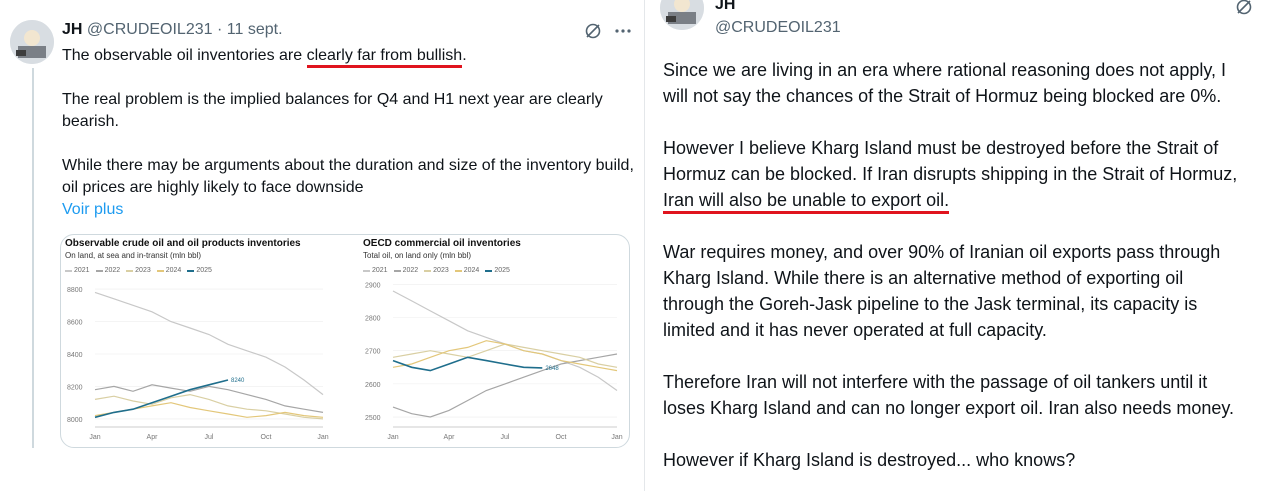  What do you see at coordinates (373, 352) in the screenshot?
I see `y-tick-label: 2700` at bounding box center [373, 352].